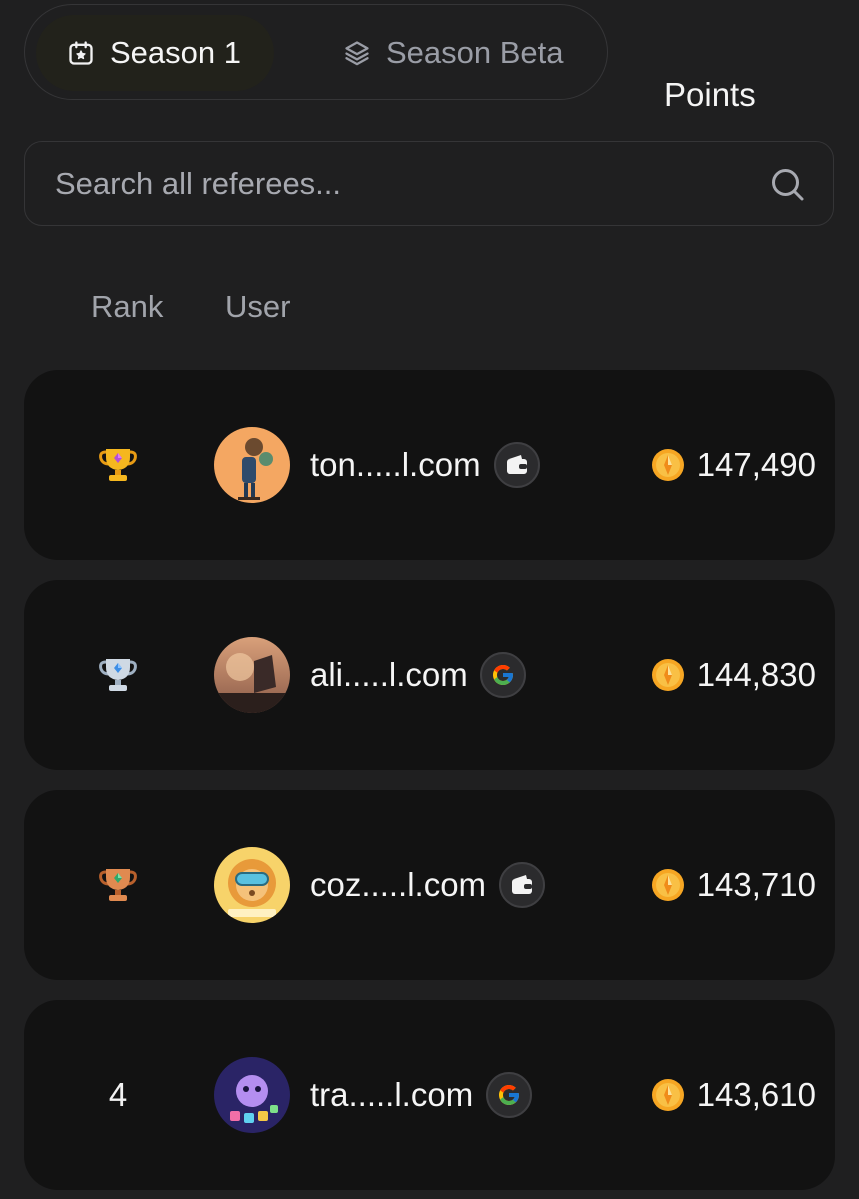  I want to click on rank-number: 4, so click(118, 1094).